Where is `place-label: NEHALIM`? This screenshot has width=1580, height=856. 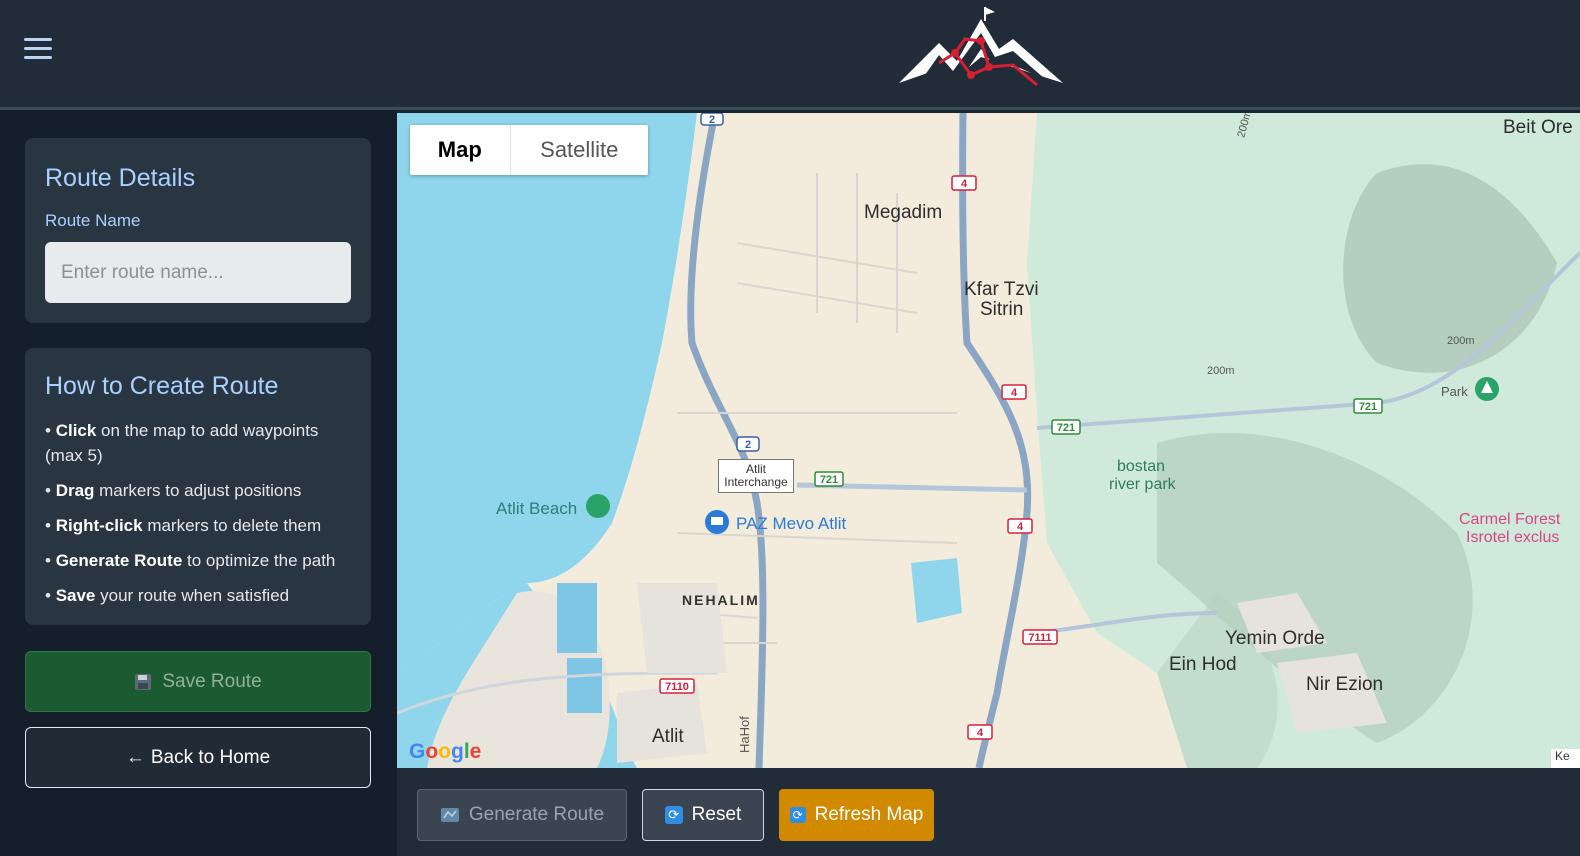 place-label: NEHALIM is located at coordinates (721, 600).